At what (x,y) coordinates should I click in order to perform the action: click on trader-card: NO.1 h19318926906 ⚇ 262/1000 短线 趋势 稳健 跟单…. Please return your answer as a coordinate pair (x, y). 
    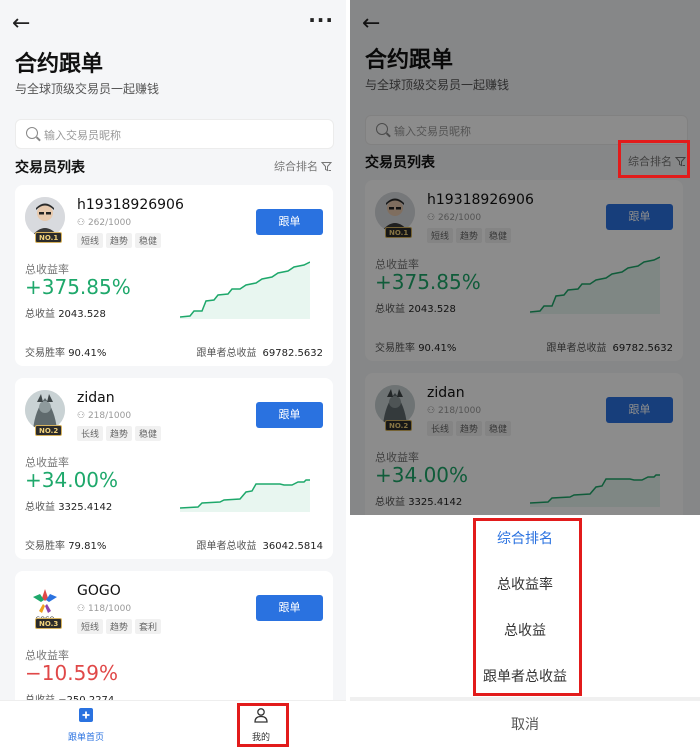
    Looking at the image, I should click on (174, 275).